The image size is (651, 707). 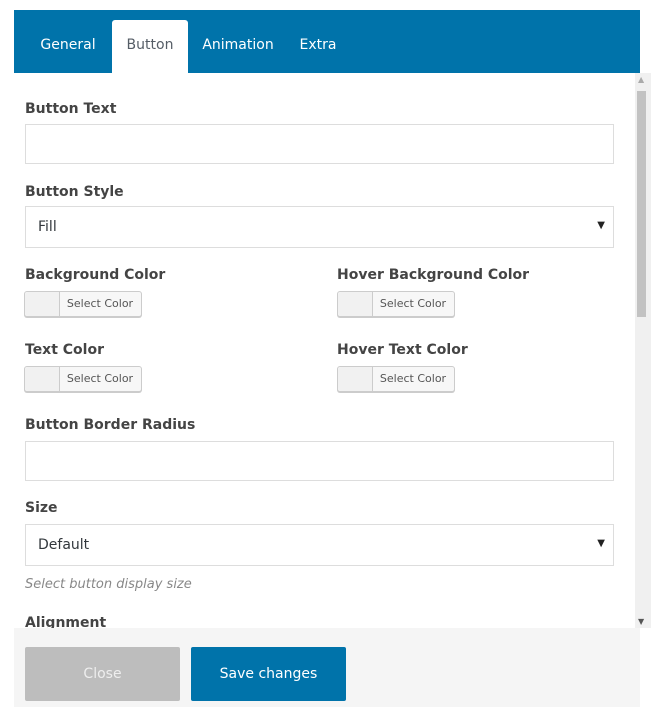 I want to click on hover-background-color-label: Hover Background Color, so click(x=433, y=275).